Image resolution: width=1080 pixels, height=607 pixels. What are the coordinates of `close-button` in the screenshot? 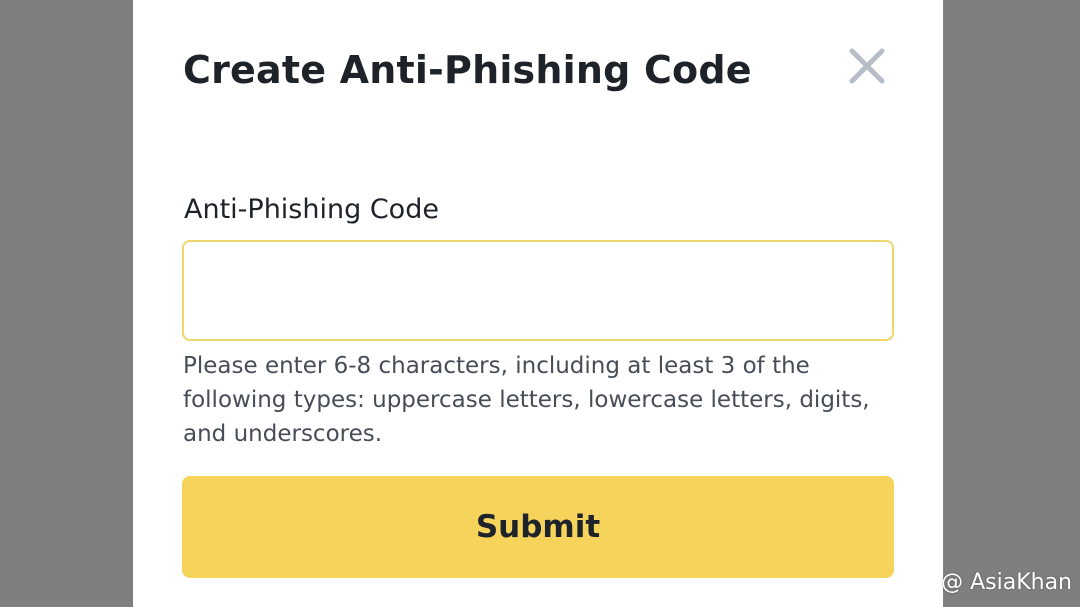 It's located at (867, 66).